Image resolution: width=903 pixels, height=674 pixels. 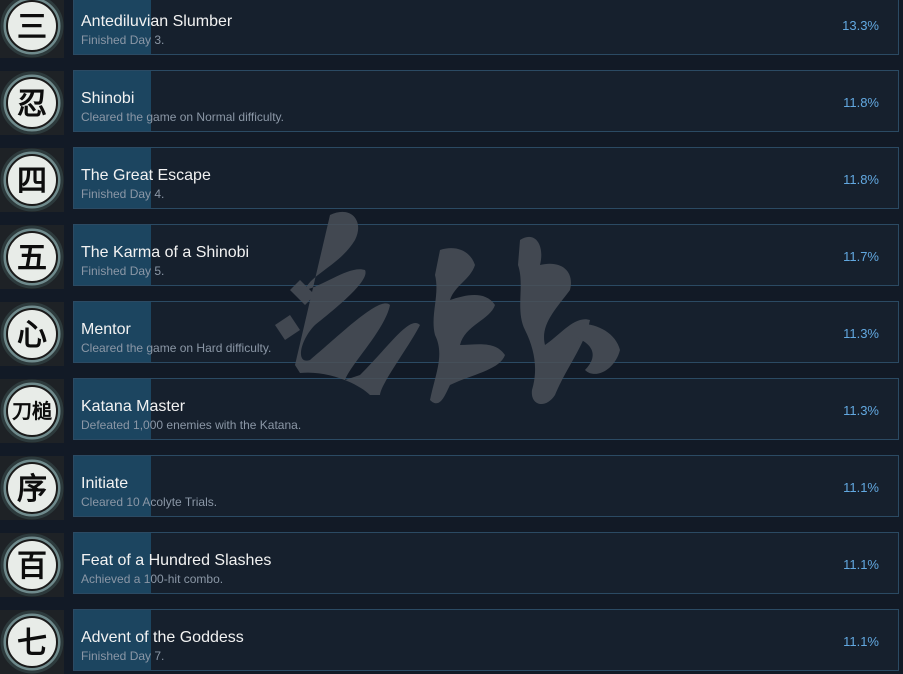 I want to click on kanji-hyaku-medallion-icon: 百, so click(x=32, y=565).